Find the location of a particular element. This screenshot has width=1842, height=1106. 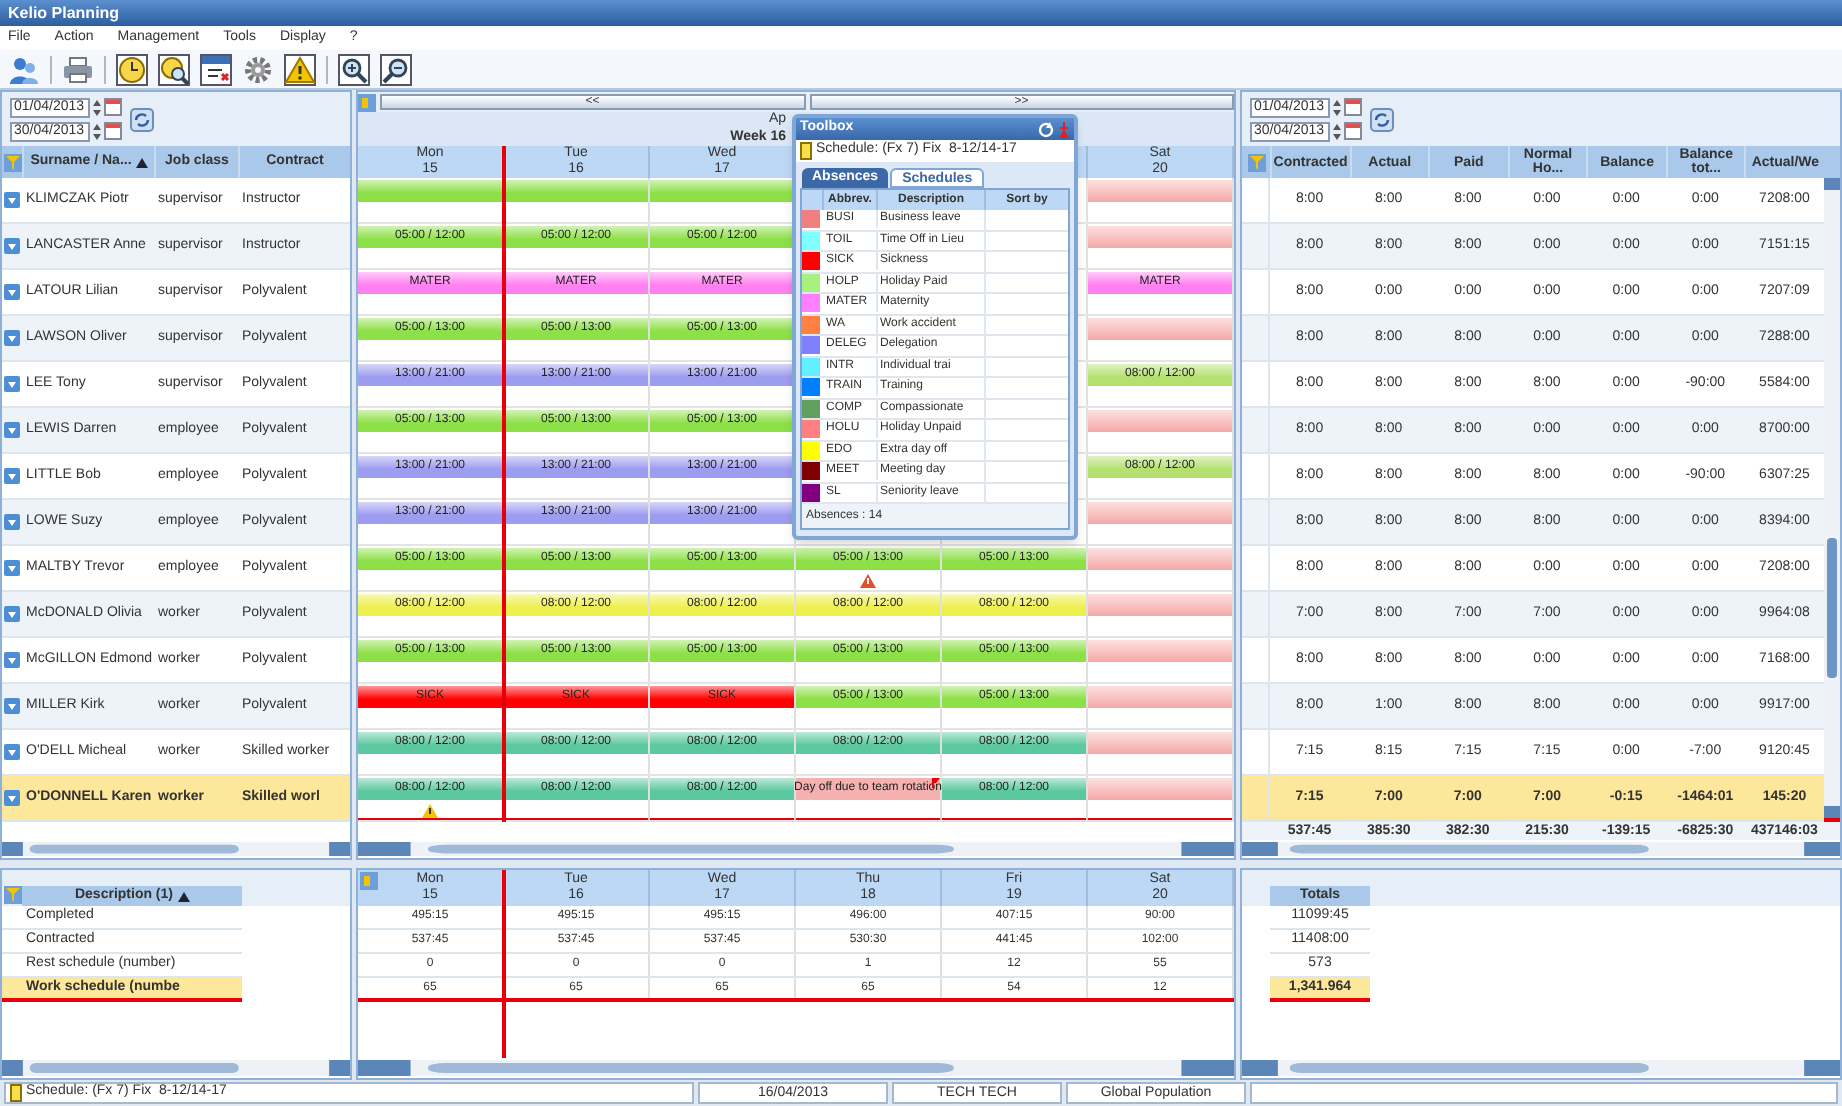

gear-icon is located at coordinates (258, 69).